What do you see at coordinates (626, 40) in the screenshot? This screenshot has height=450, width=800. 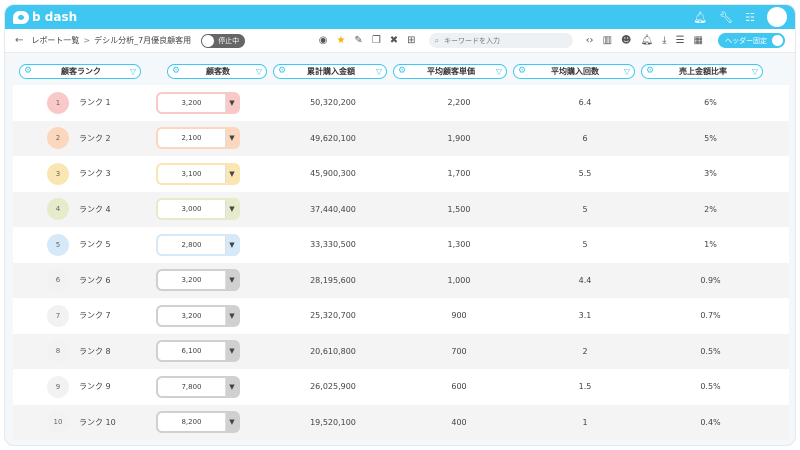 I see `user-edit-icon: ☻` at bounding box center [626, 40].